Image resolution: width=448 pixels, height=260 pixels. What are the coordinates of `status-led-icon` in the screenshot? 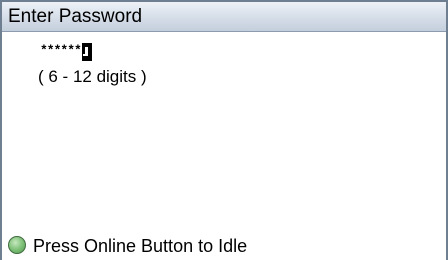 It's located at (17, 245).